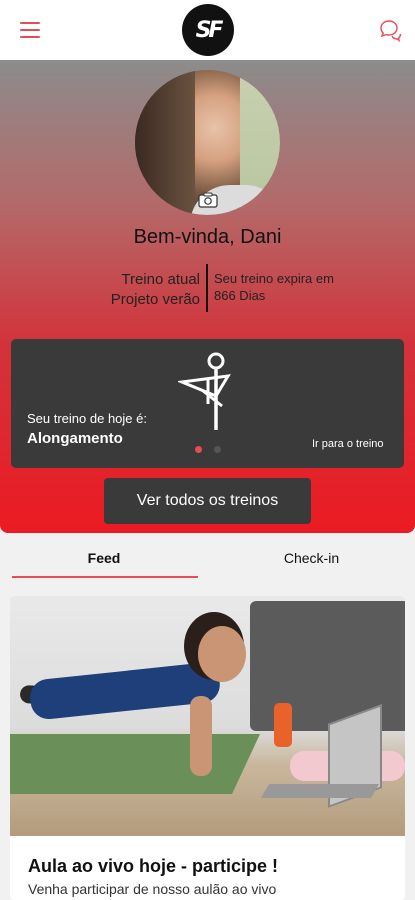 This screenshot has height=900, width=415. Describe the element at coordinates (348, 444) in the screenshot. I see `go-to-workout-link: Ir para o treino` at that location.